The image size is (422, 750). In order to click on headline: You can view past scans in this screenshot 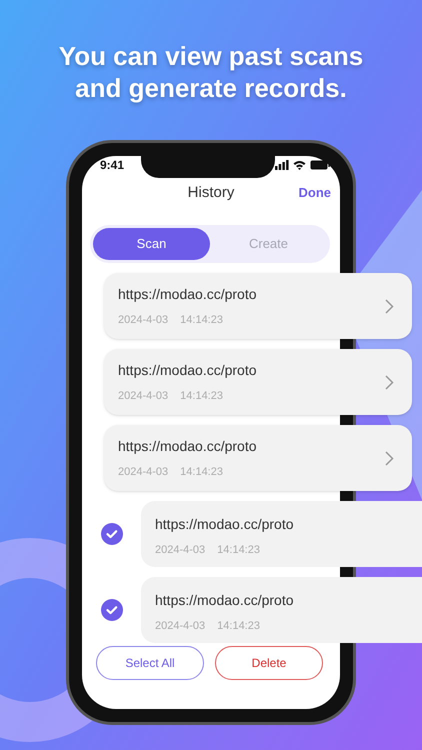, I will do `click(211, 56)`.